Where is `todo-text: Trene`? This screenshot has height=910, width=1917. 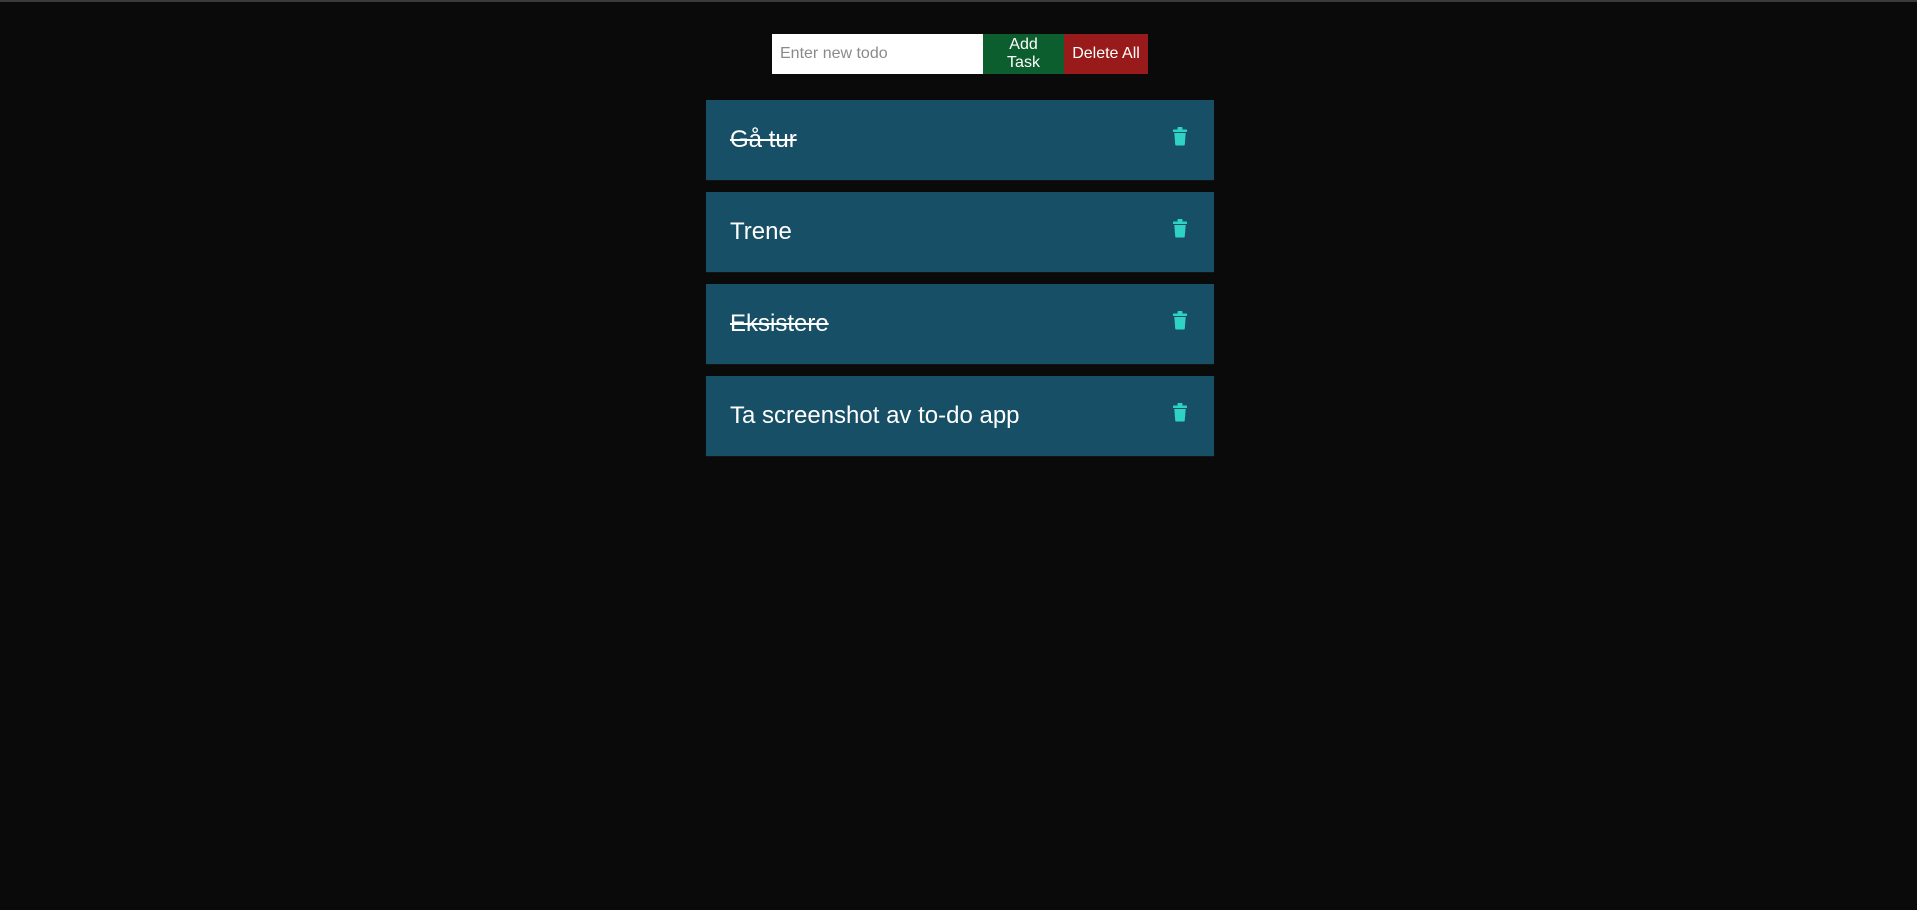
todo-text: Trene is located at coordinates (761, 232).